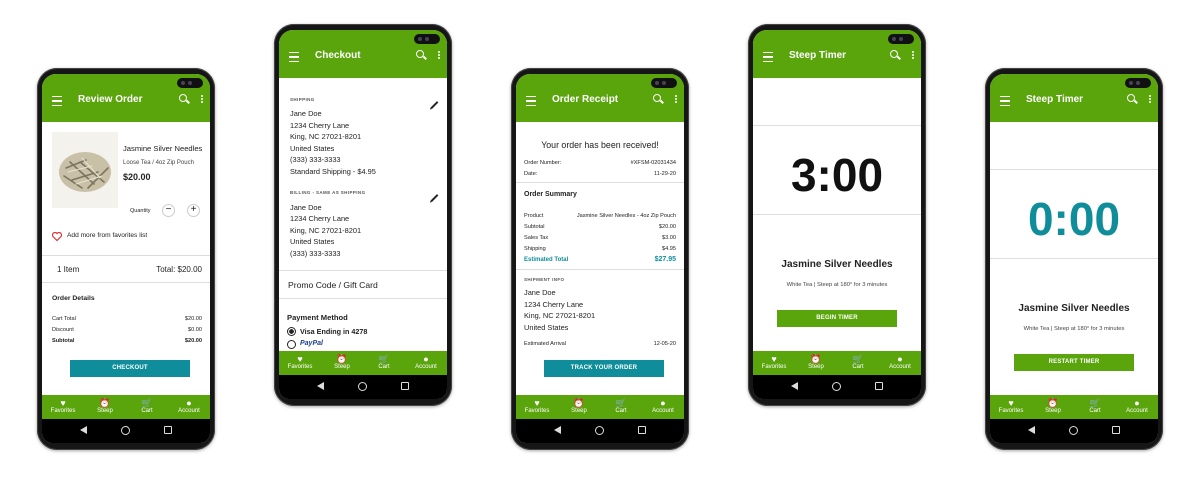 The height and width of the screenshot is (483, 1200). Describe the element at coordinates (534, 227) in the screenshot. I see `subtotal-label: Subtotal` at that location.